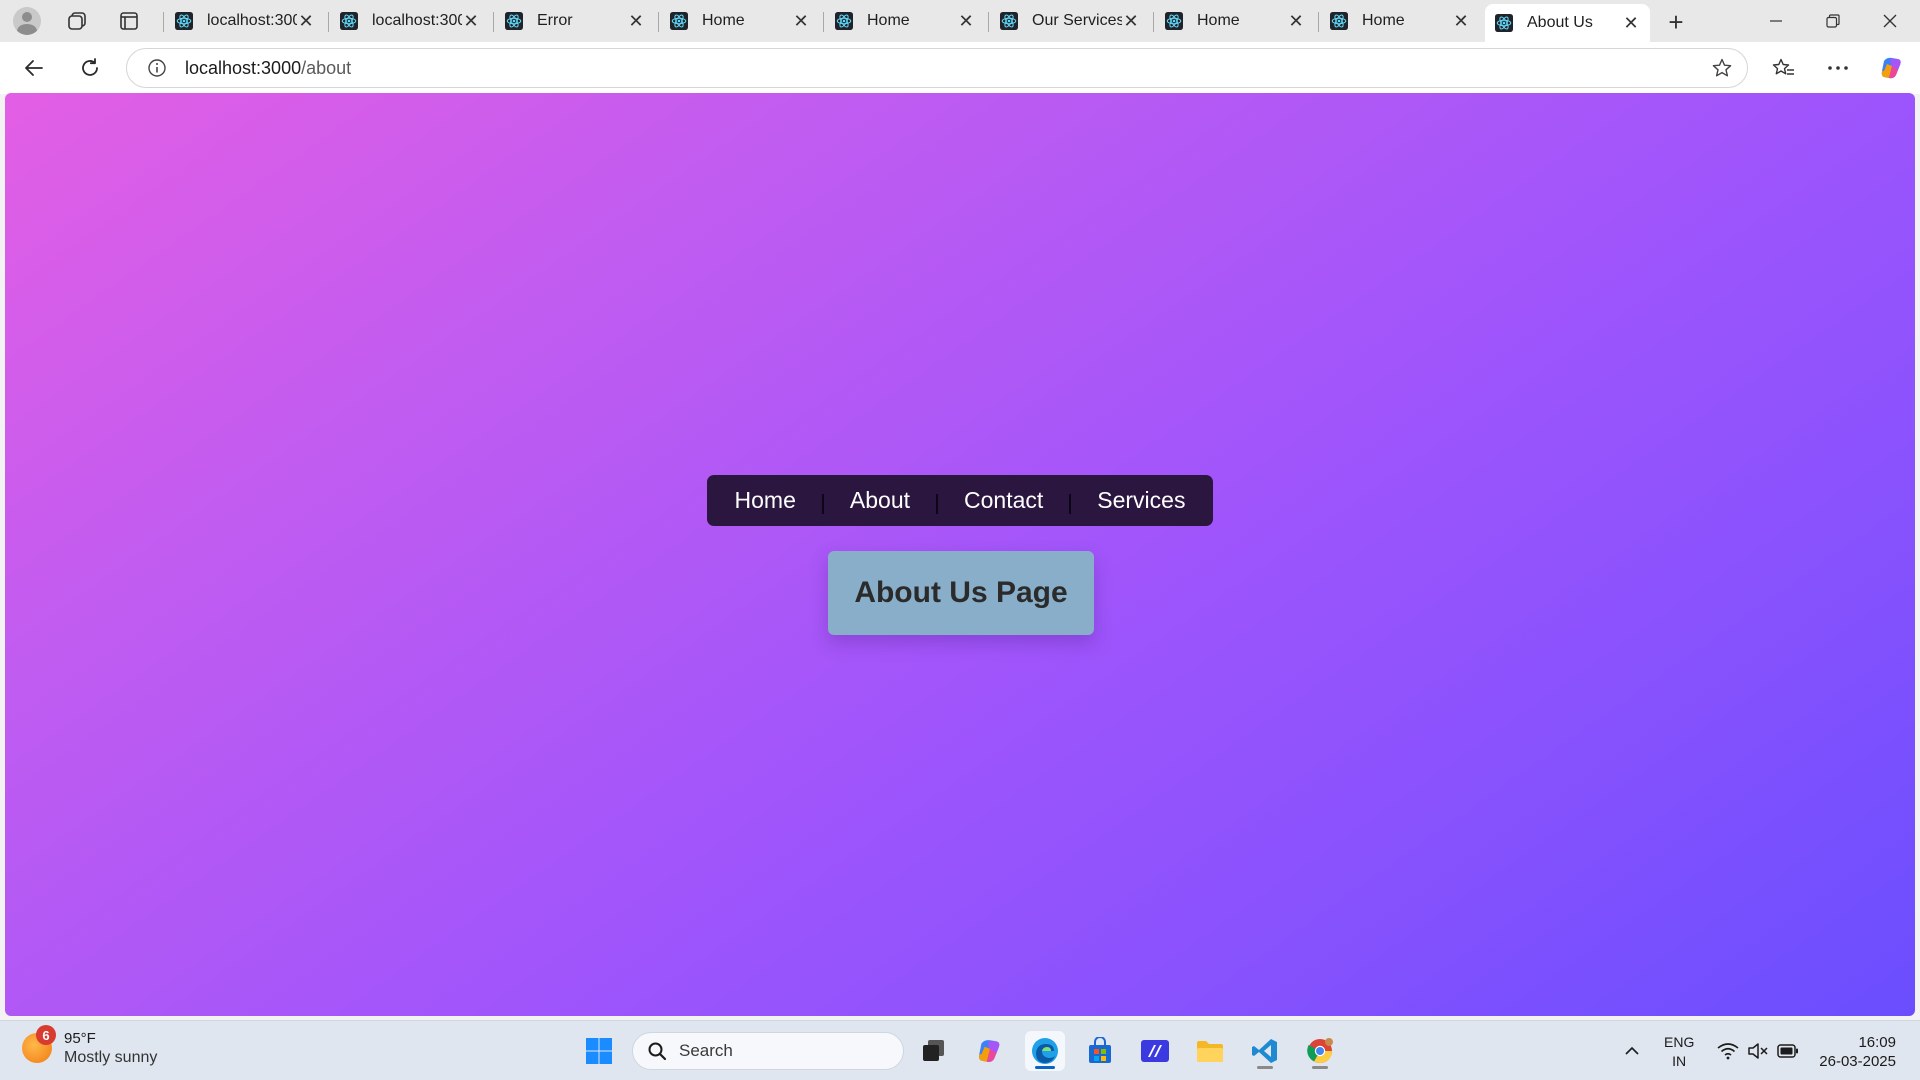 This screenshot has width=1920, height=1080. Describe the element at coordinates (252, 20) in the screenshot. I see `tab-title: localhost:3000` at that location.